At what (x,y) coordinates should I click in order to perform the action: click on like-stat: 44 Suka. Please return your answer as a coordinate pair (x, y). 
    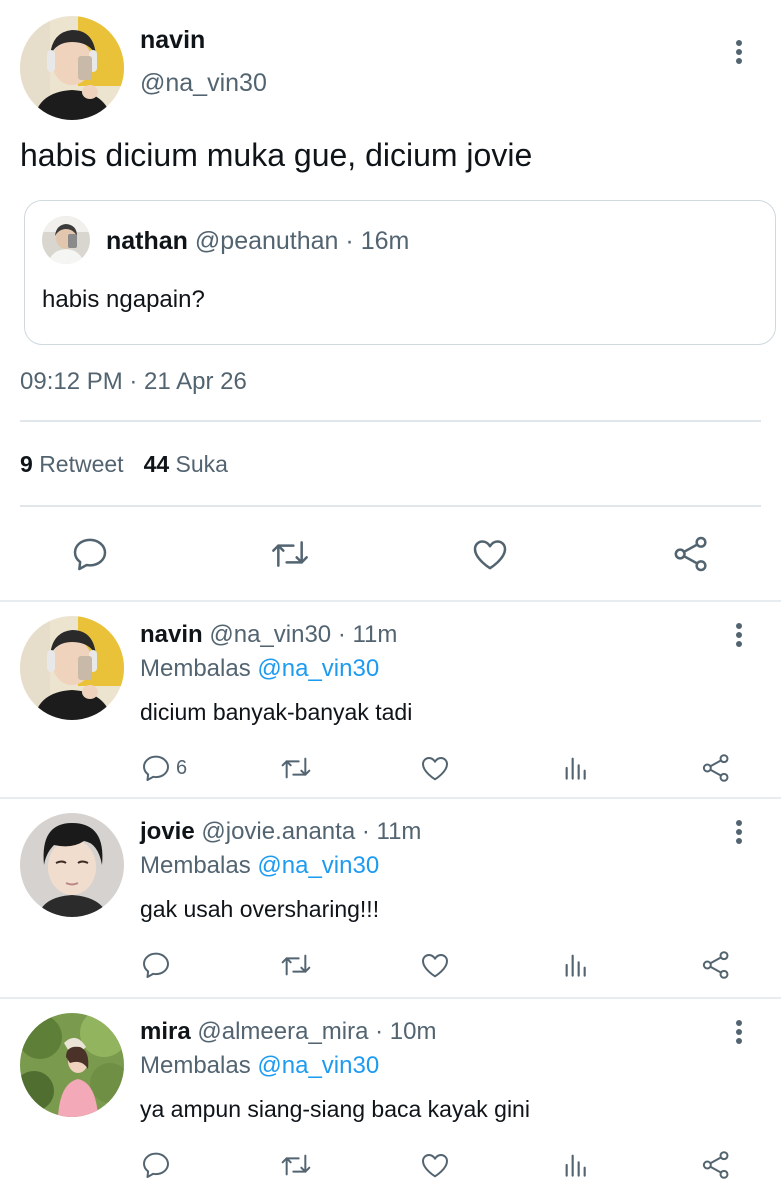
    Looking at the image, I should click on (186, 464).